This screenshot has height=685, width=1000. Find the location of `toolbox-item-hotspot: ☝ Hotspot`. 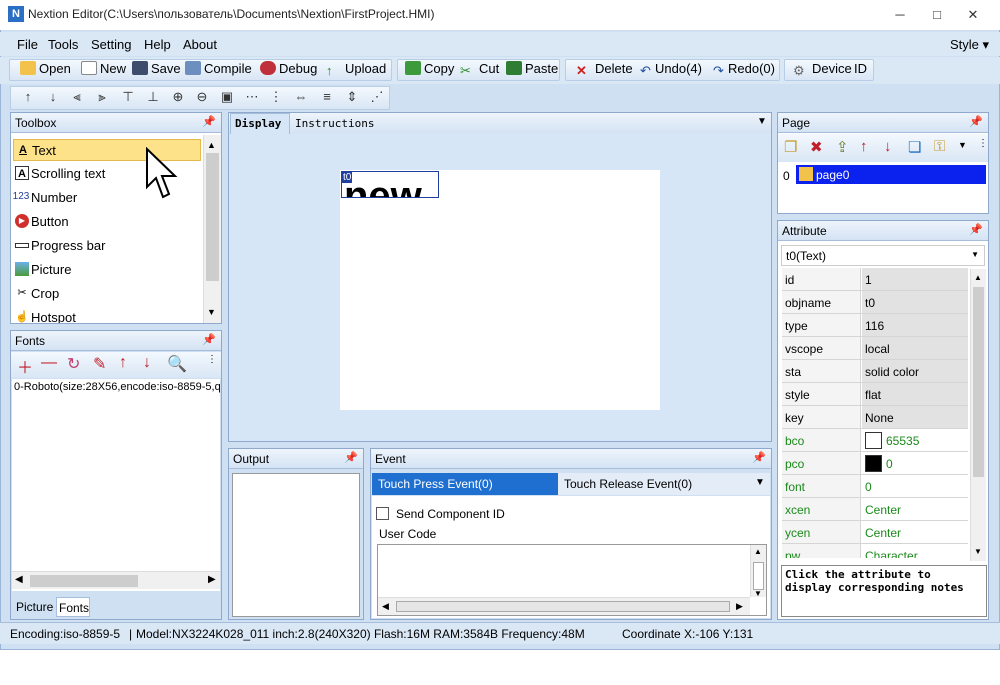

toolbox-item-hotspot: ☝ Hotspot is located at coordinates (107, 315).